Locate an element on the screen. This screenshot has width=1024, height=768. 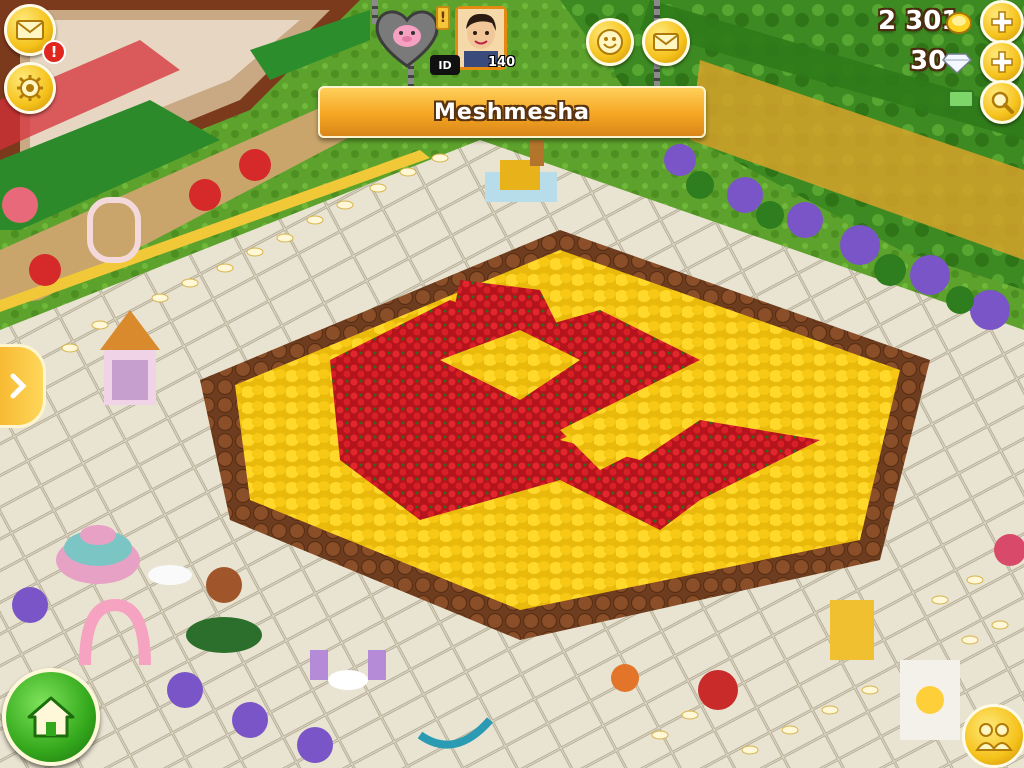
side-panel-toggle is located at coordinates (23, 386).